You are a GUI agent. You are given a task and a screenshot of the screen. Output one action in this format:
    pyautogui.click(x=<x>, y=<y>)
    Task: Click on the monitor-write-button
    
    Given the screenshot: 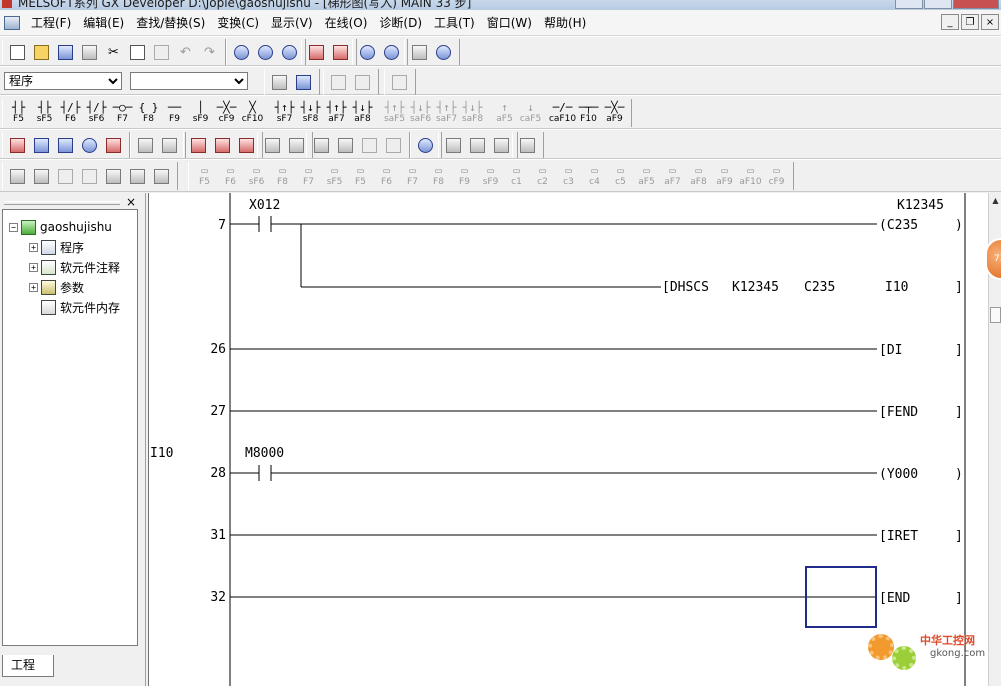 What is the action you would take?
    pyautogui.click(x=391, y=52)
    